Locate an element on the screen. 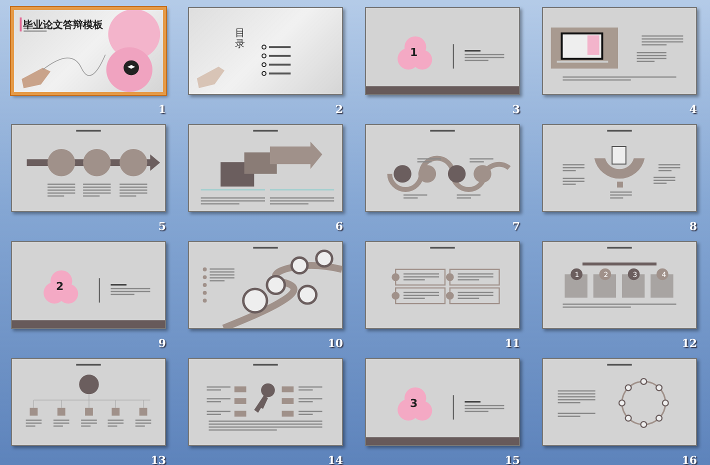 This screenshot has height=465, width=710. slide-title: 毕业论文答辩模板 is located at coordinates (63, 25).